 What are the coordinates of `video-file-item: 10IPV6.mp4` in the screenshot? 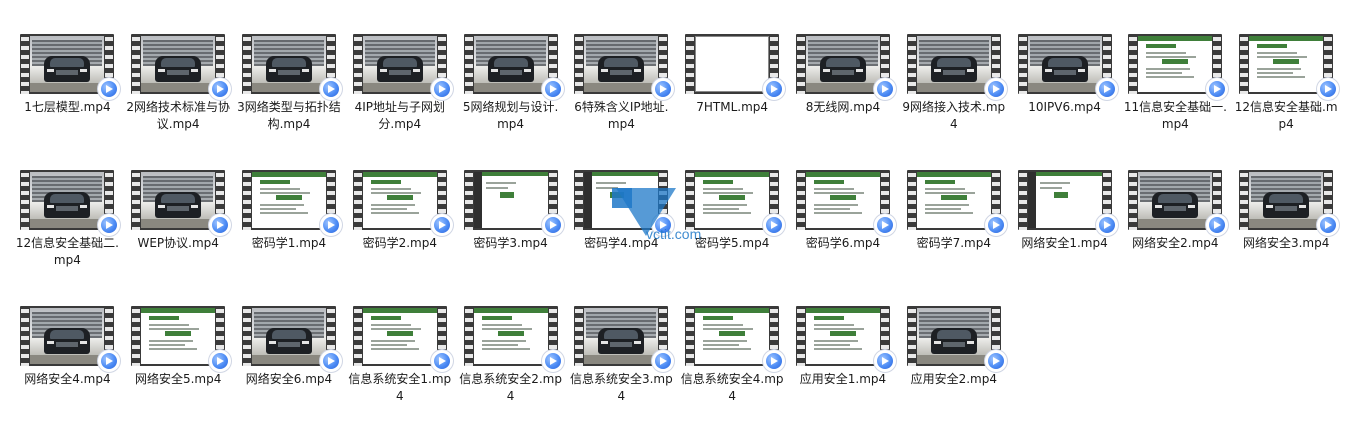 It's located at (1064, 102).